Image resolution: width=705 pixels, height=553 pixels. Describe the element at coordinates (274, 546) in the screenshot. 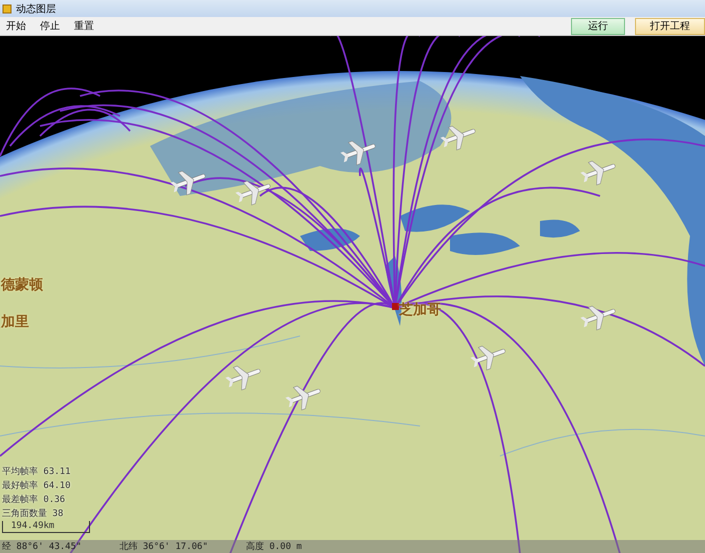

I see `altitude-text: 高度 0.00 m` at that location.